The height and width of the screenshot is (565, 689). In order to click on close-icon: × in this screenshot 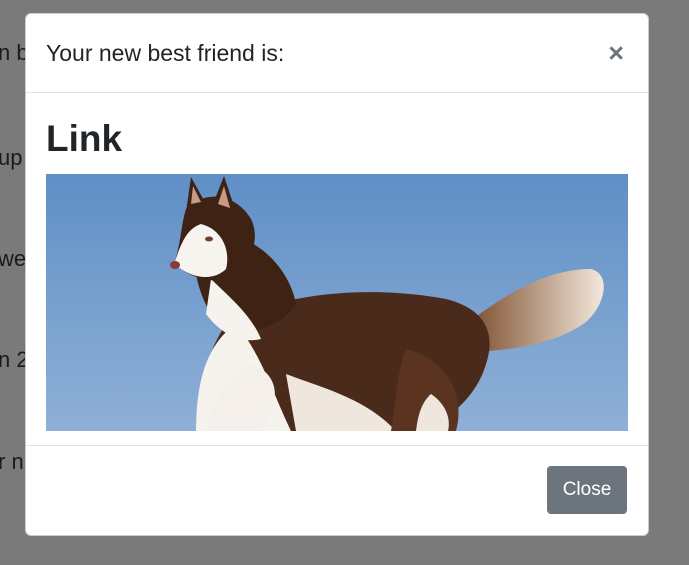, I will do `click(616, 53)`.